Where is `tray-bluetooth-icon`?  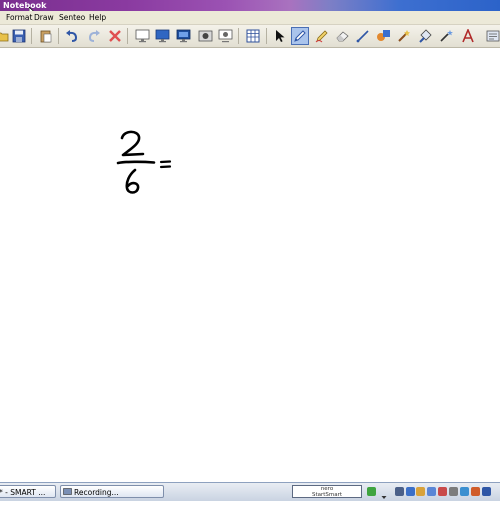 tray-bluetooth-icon is located at coordinates (486, 491).